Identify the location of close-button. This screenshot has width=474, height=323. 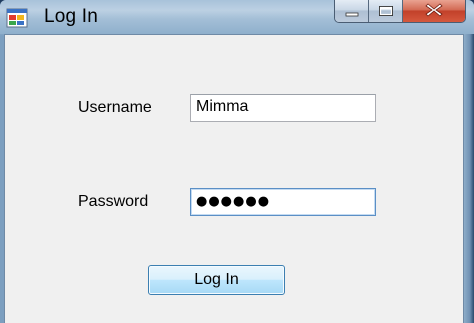
(434, 11).